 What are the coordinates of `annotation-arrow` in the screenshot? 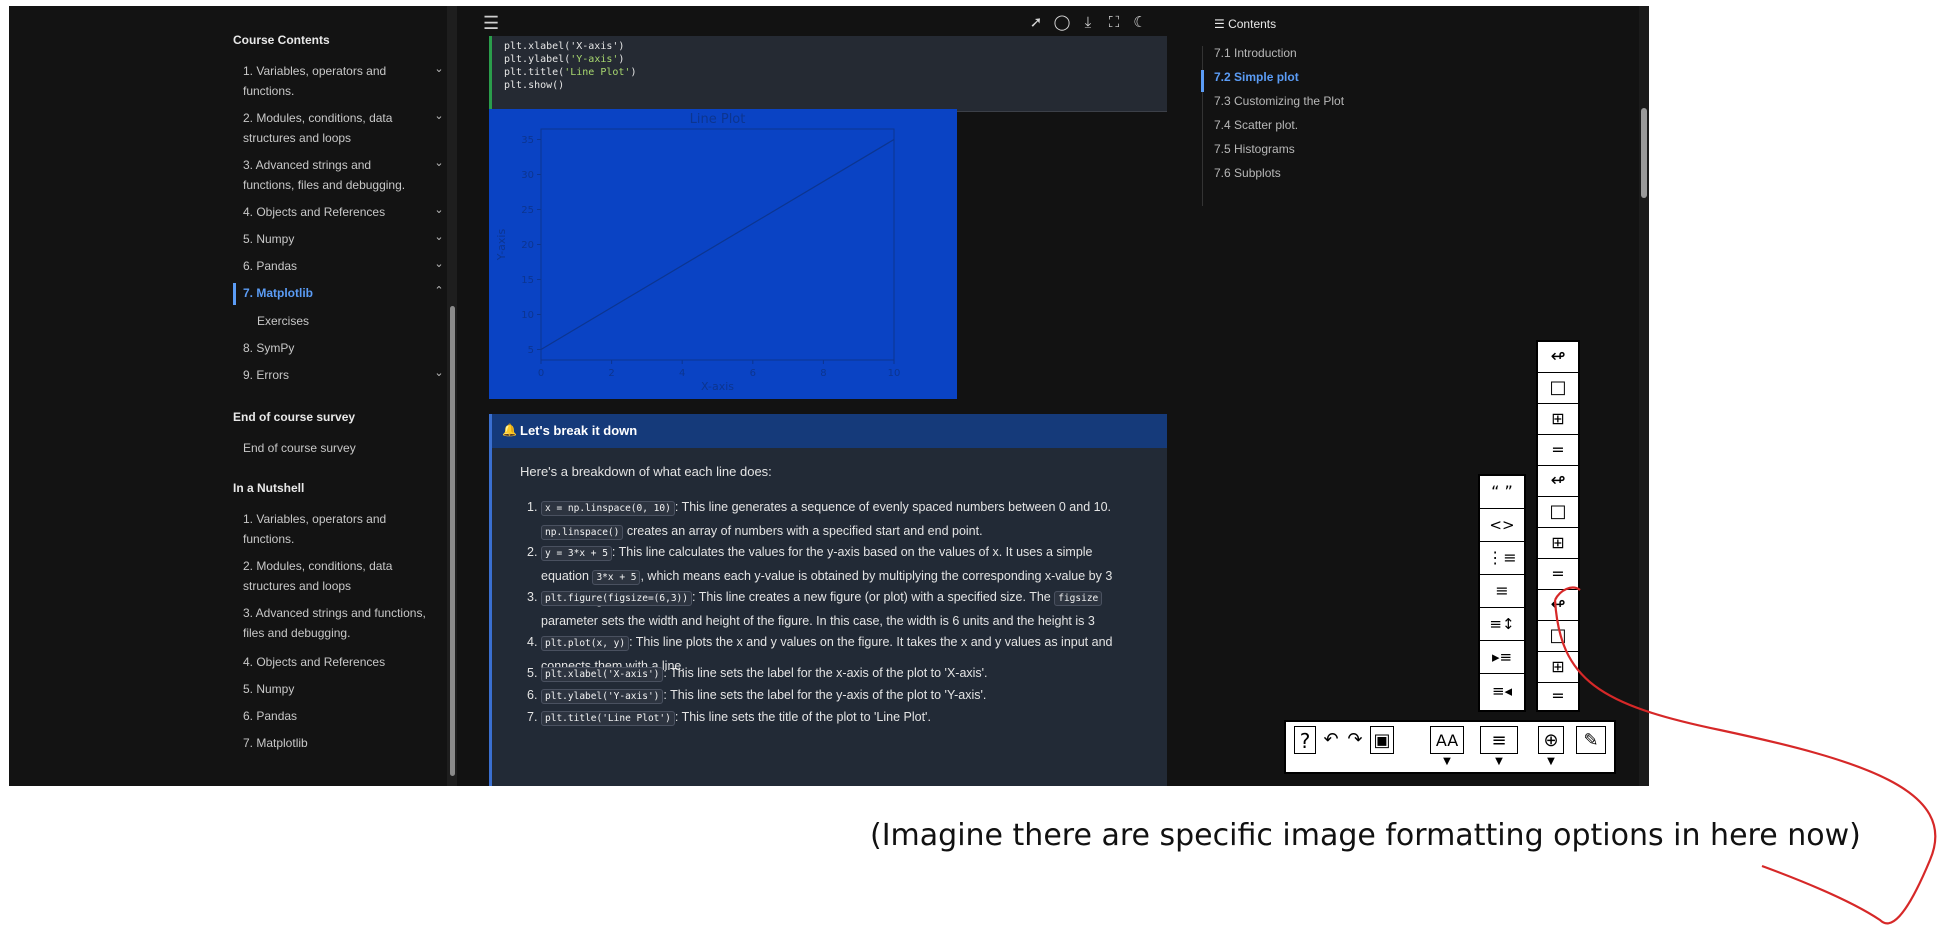 It's located at (1745, 755).